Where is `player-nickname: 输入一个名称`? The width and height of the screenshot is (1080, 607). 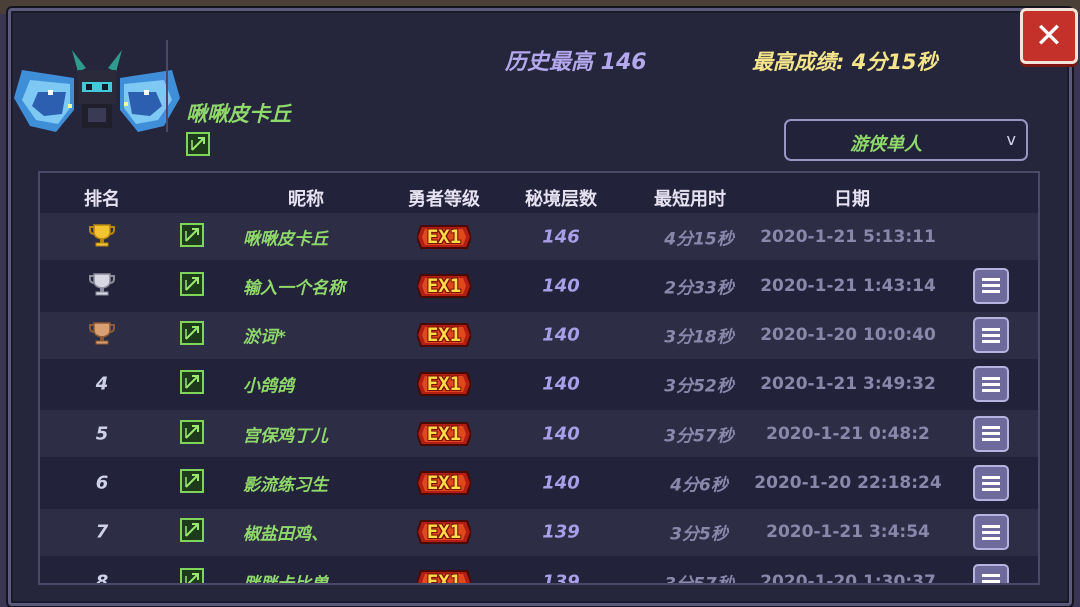 player-nickname: 输入一个名称 is located at coordinates (294, 288).